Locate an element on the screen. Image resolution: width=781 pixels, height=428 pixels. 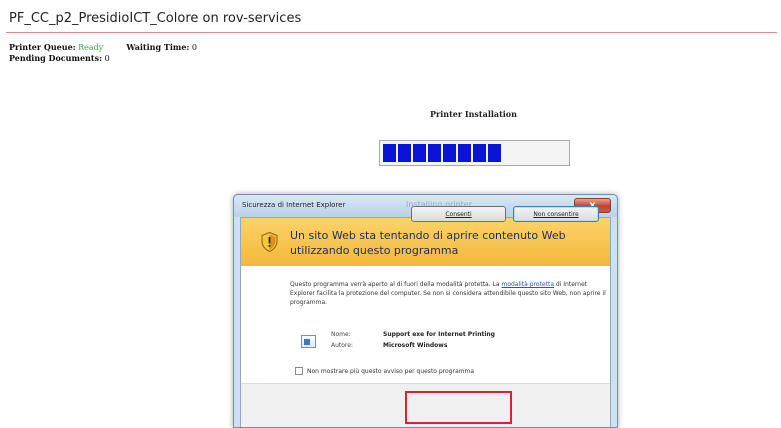
status-line-pending: Pending Documents: 0 is located at coordinates (59, 58).